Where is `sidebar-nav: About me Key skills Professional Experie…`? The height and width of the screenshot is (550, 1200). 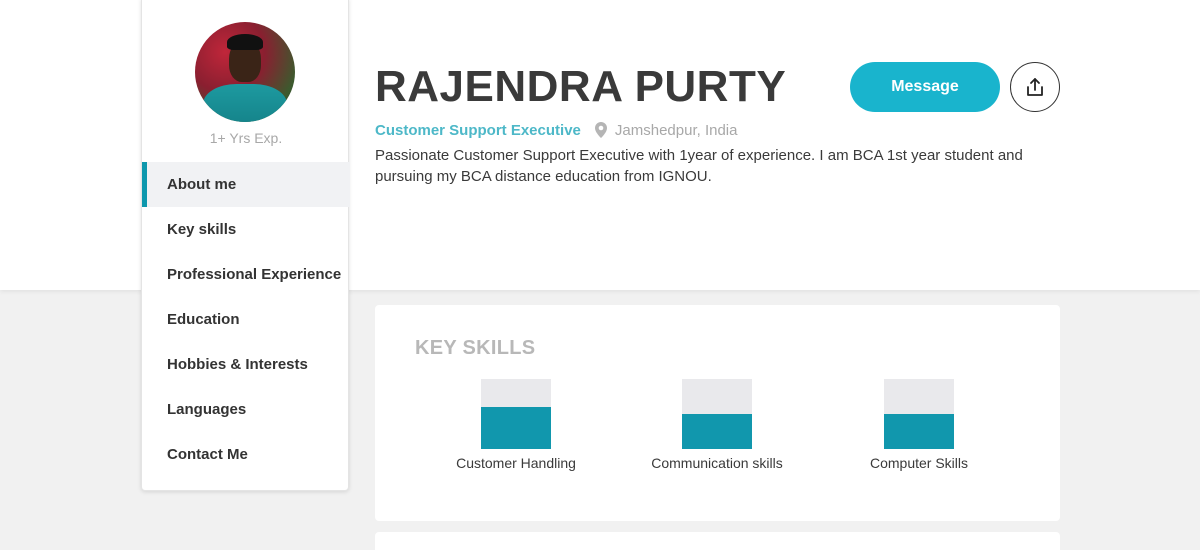
sidebar-nav: About me Key skills Professional Experie… is located at coordinates (246, 319).